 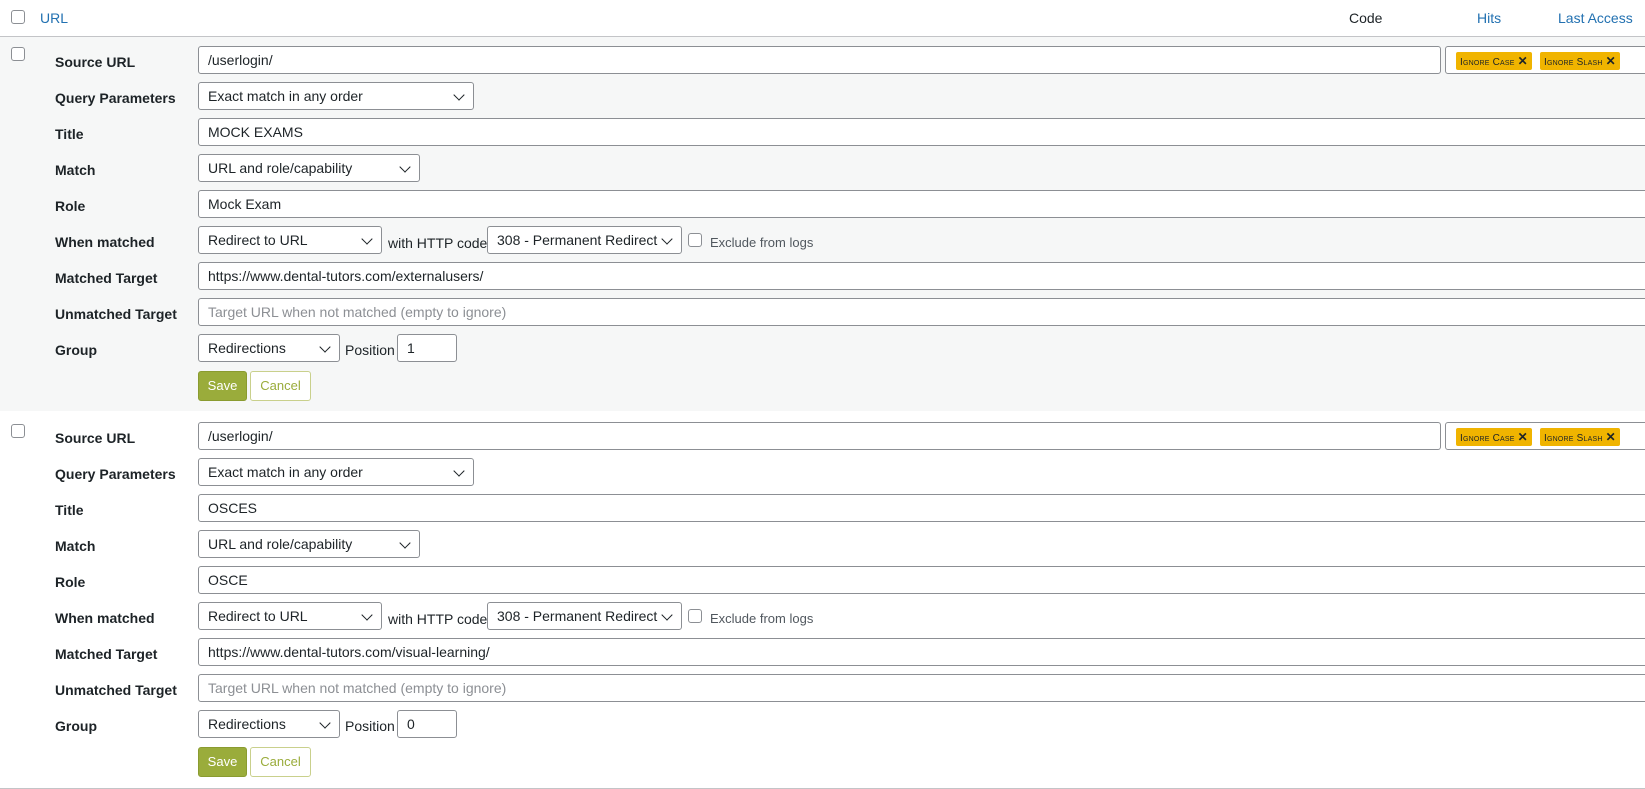 I want to click on column-url: URL, so click(x=54, y=18).